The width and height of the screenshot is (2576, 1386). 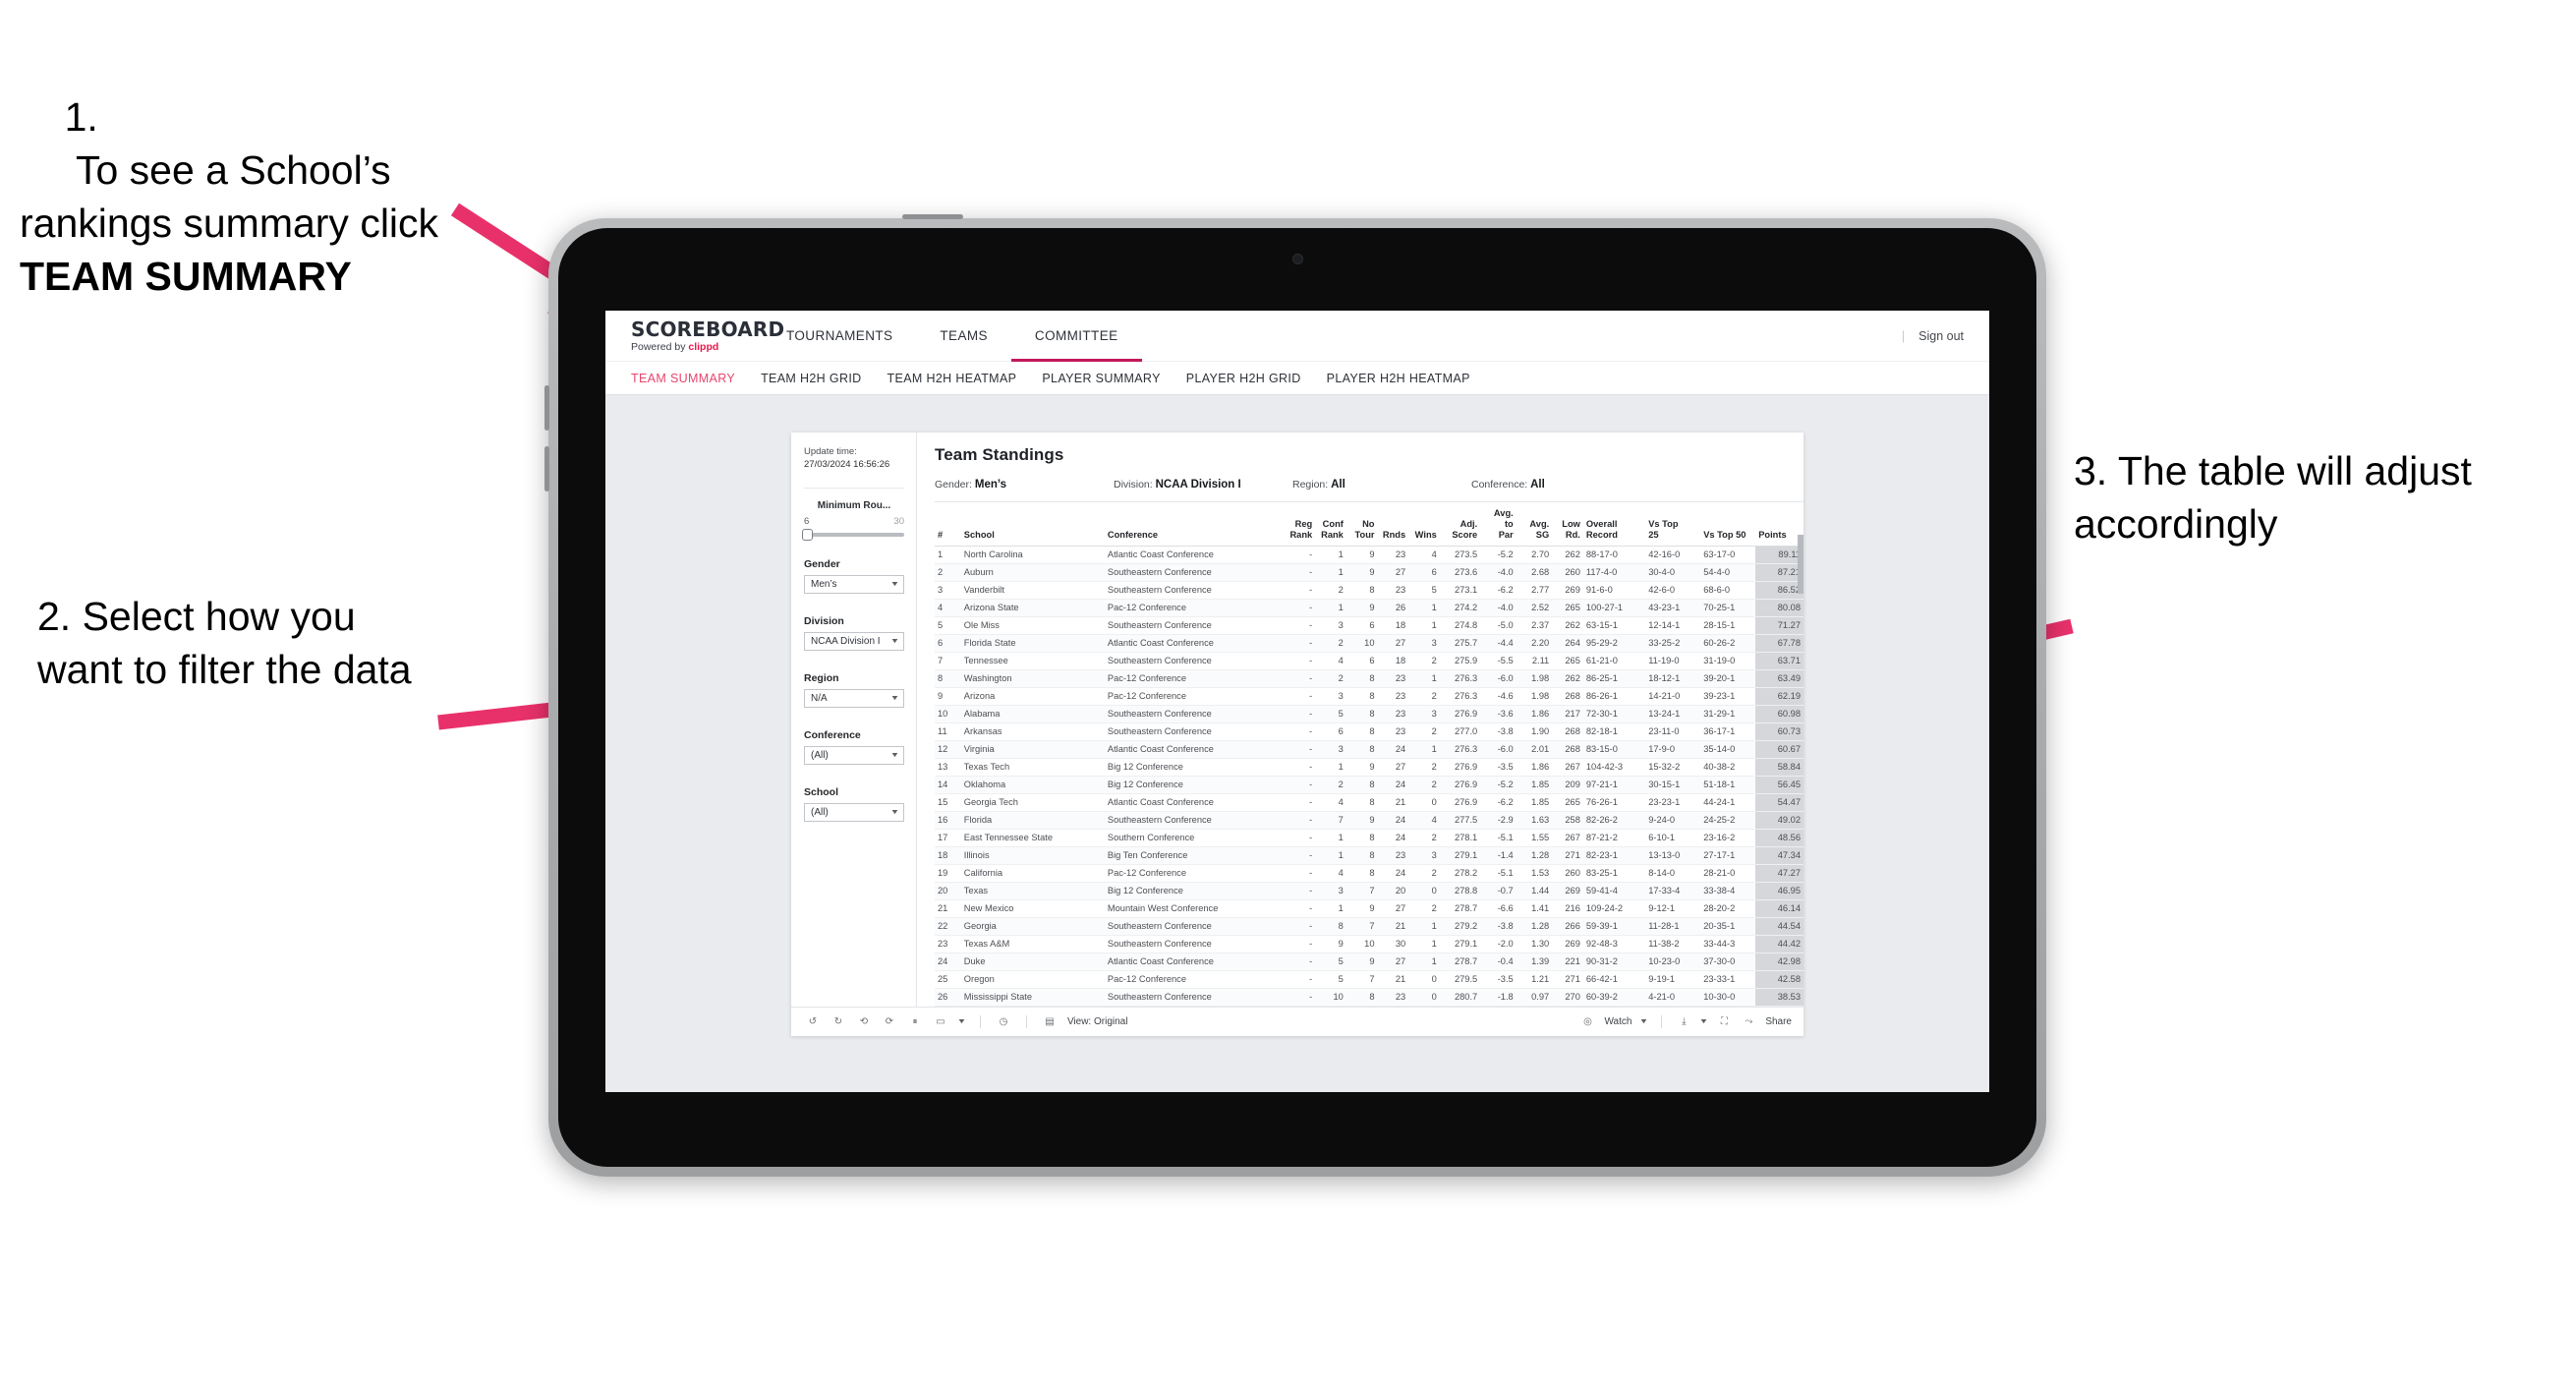 I want to click on undo-icon: ↺, so click(x=813, y=1021).